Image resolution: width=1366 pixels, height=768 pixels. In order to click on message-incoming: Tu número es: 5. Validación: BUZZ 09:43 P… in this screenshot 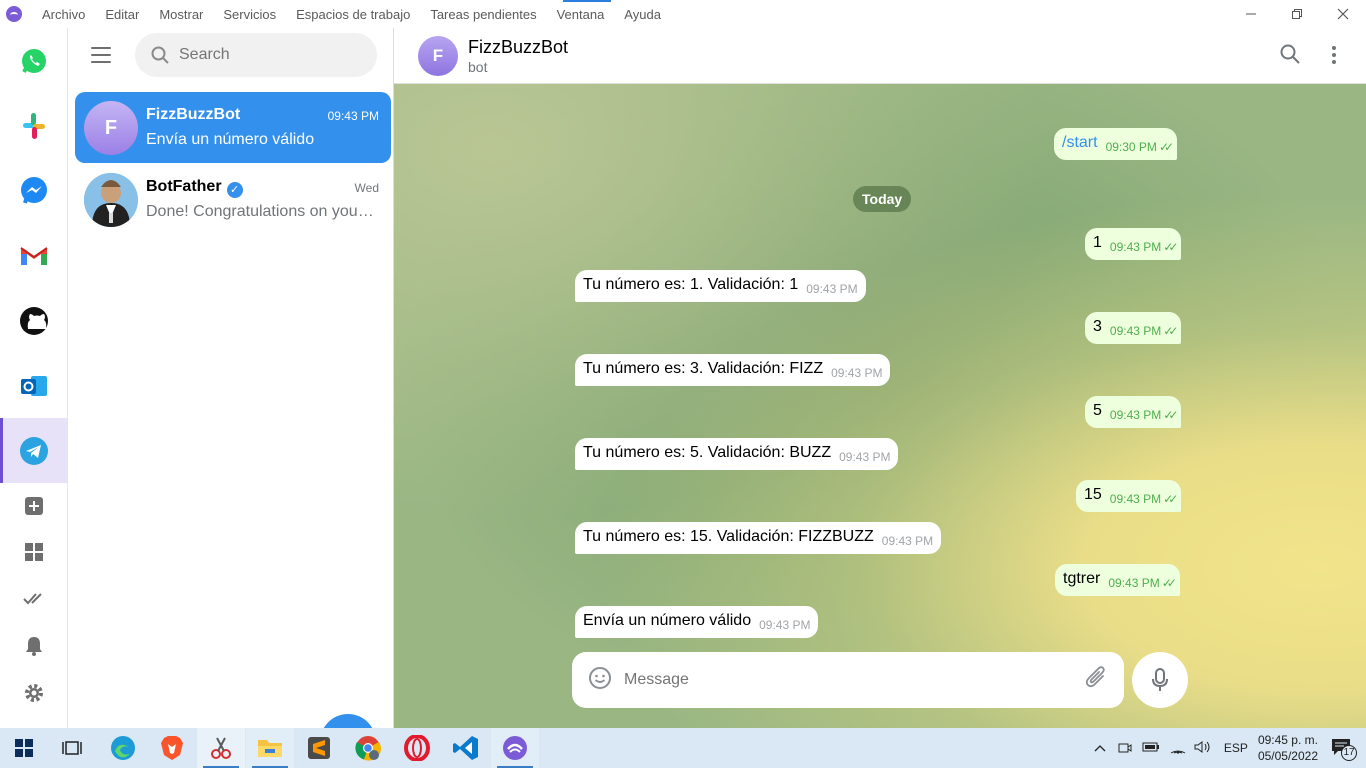, I will do `click(737, 454)`.